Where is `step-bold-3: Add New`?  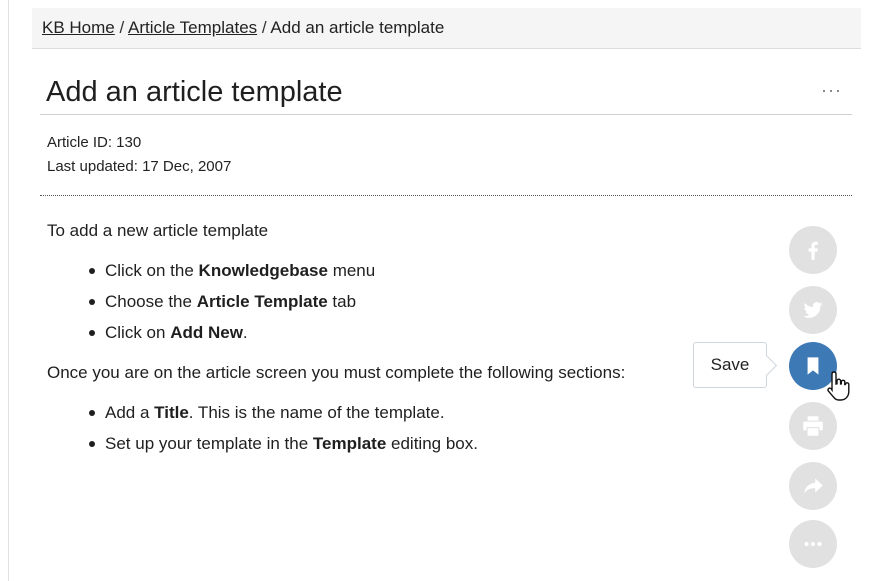 step-bold-3: Add New is located at coordinates (206, 332).